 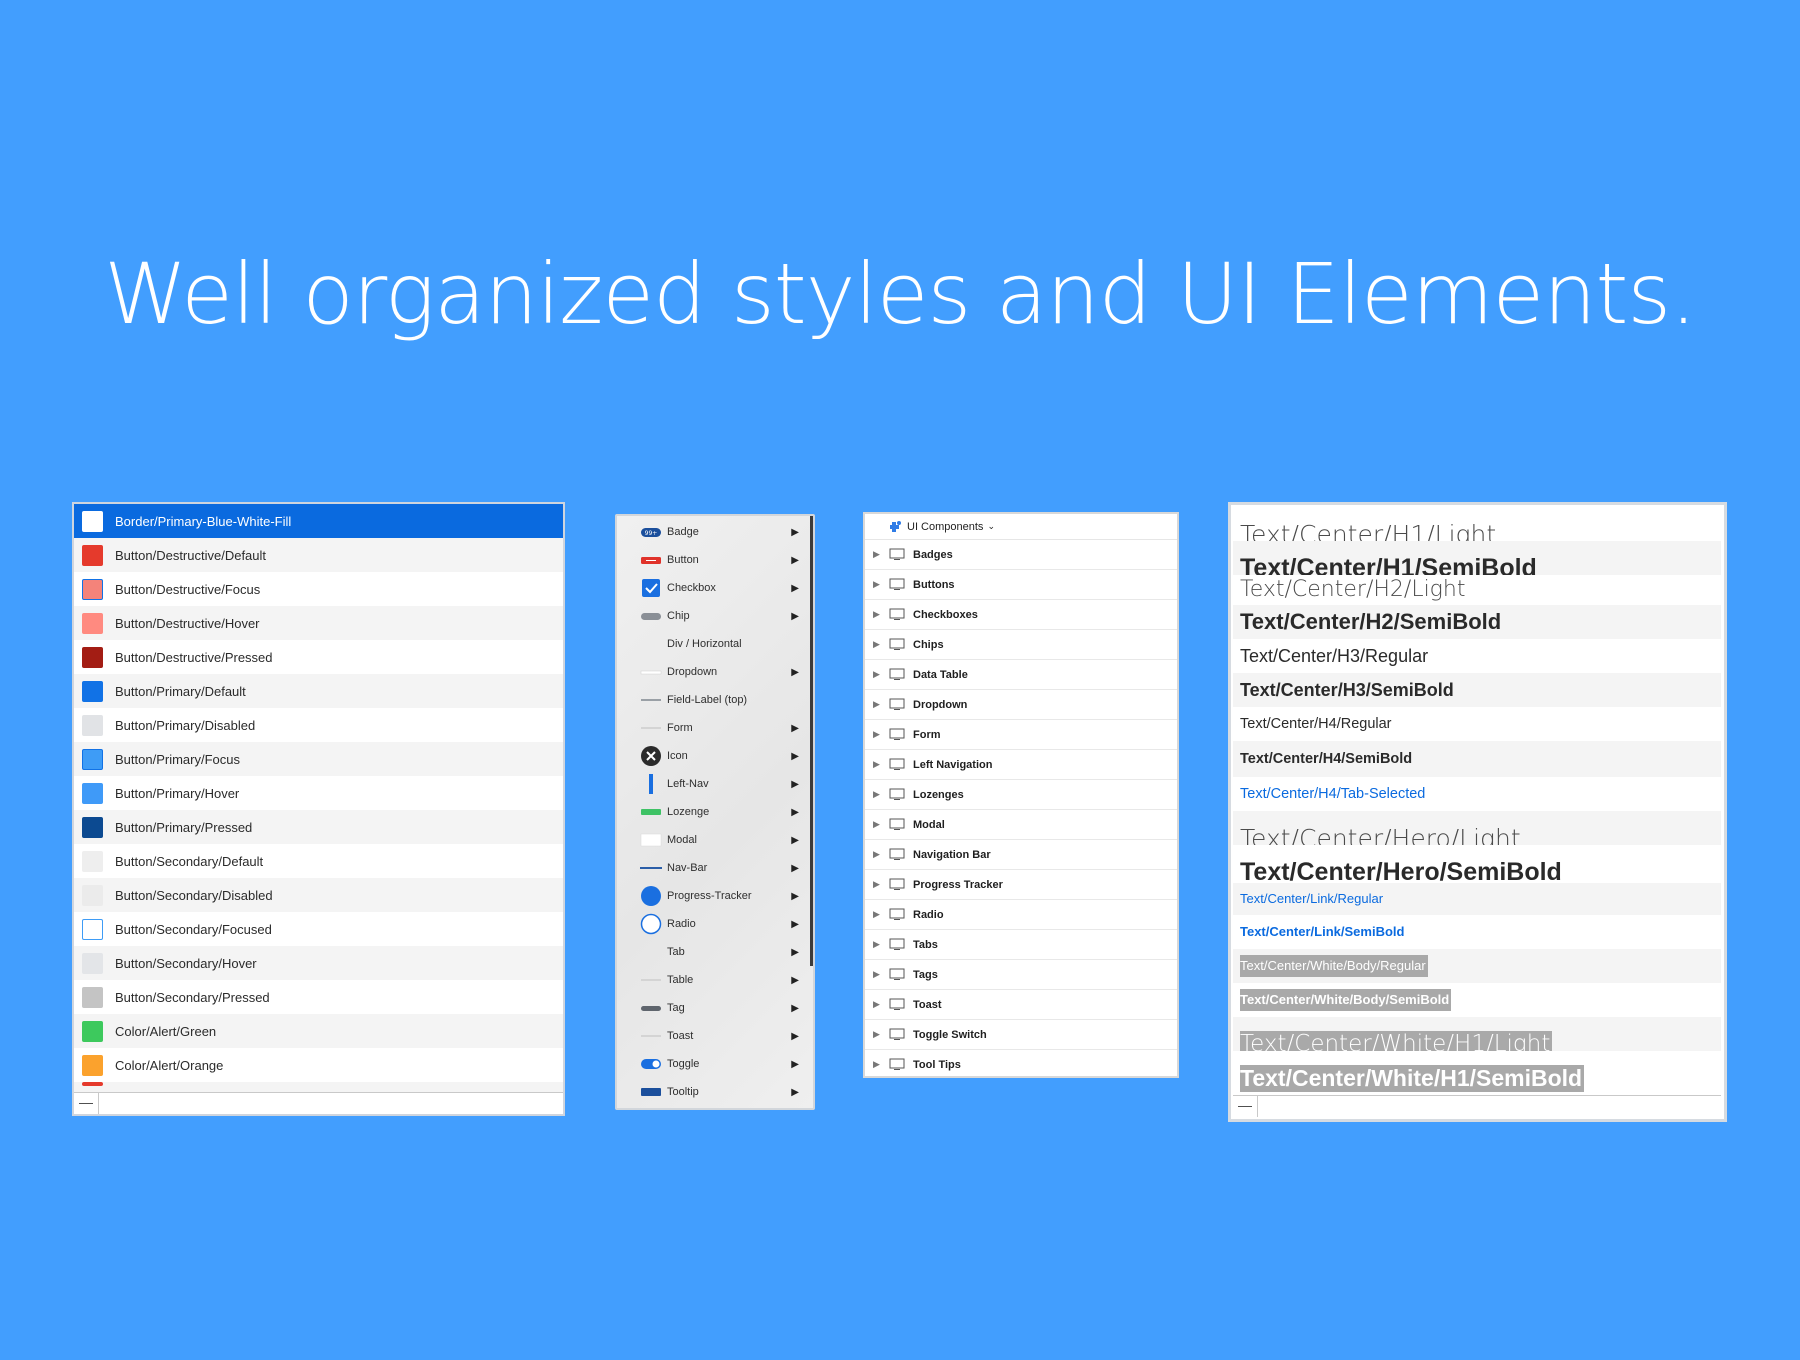 I want to click on components-tree-node: ▶ Left Navigation, so click(x=1021, y=765).